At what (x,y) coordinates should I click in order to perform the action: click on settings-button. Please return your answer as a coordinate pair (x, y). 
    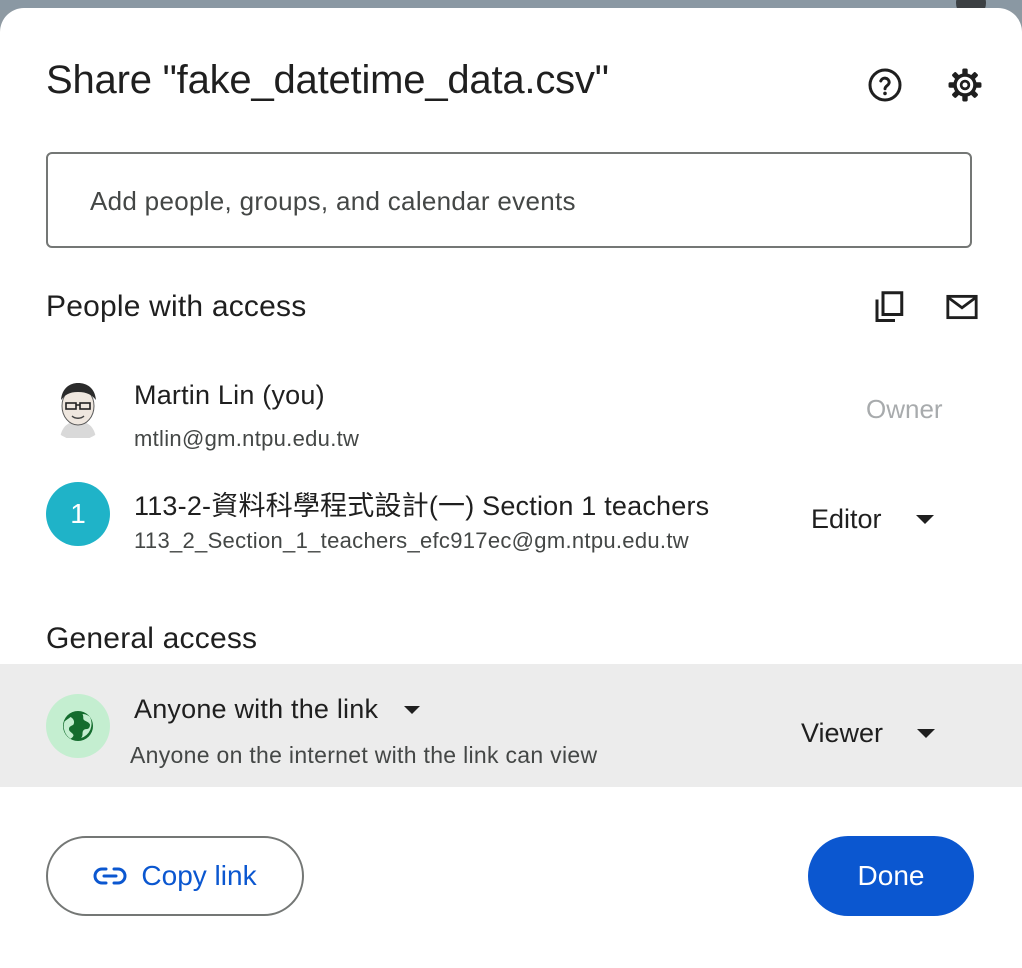
    Looking at the image, I should click on (965, 85).